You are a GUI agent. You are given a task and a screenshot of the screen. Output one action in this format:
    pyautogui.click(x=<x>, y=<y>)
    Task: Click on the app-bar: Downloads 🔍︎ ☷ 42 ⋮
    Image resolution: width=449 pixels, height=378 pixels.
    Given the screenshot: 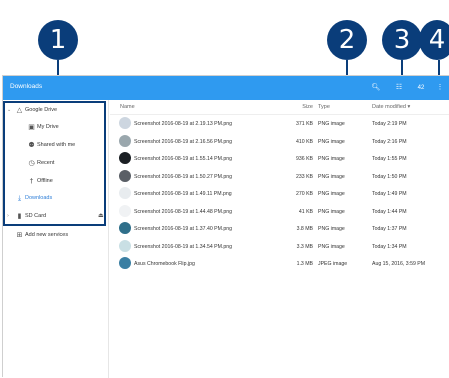 What is the action you would take?
    pyautogui.click(x=226, y=88)
    